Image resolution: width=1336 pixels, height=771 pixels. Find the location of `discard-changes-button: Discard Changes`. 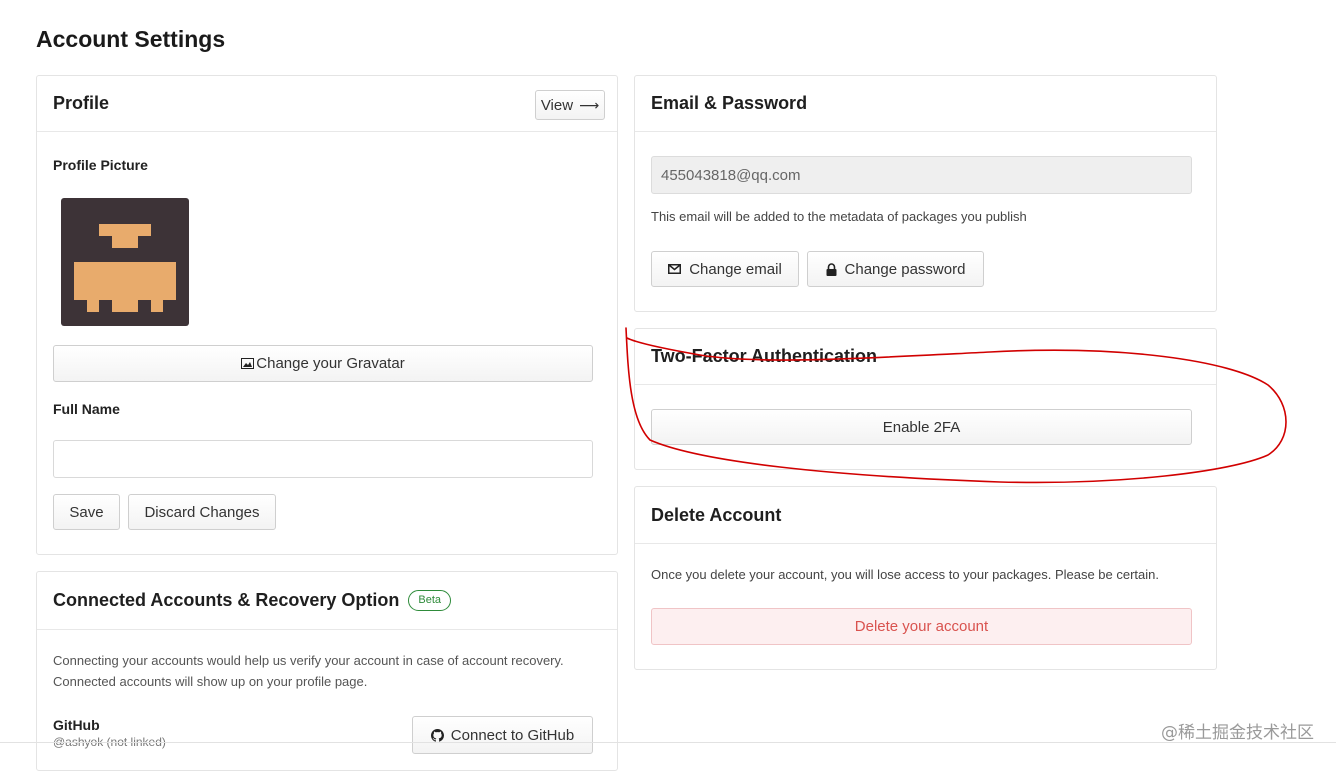

discard-changes-button: Discard Changes is located at coordinates (202, 512).